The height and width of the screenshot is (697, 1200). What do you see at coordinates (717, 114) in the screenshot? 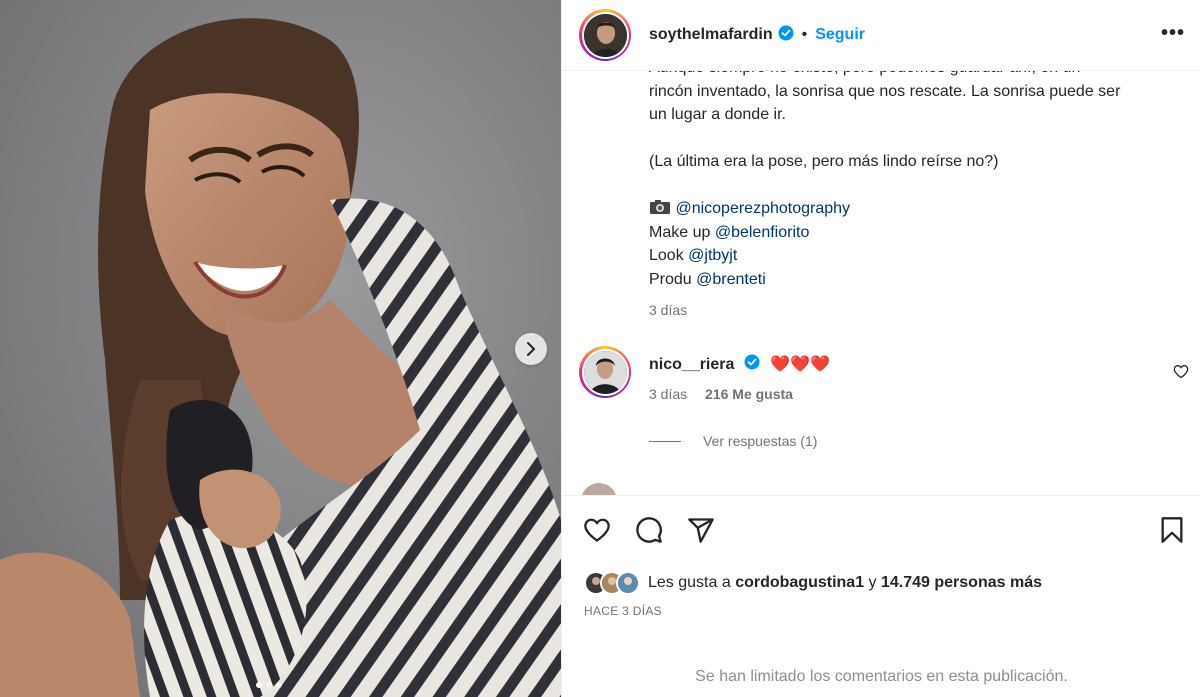
I see `caption-line: un lugar a donde ir.` at bounding box center [717, 114].